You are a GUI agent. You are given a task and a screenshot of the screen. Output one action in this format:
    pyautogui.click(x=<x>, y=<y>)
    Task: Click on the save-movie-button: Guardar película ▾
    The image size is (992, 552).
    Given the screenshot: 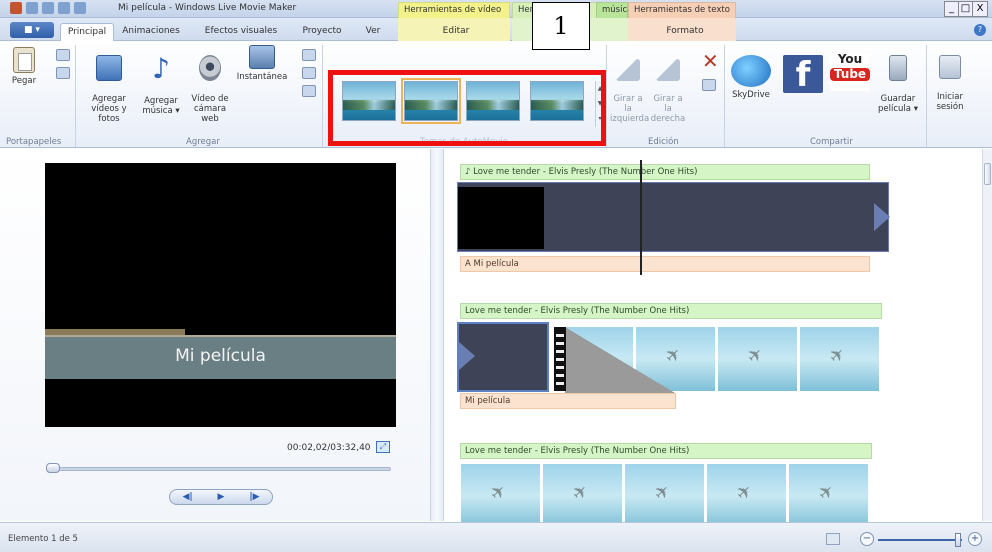 What is the action you would take?
    pyautogui.click(x=898, y=84)
    